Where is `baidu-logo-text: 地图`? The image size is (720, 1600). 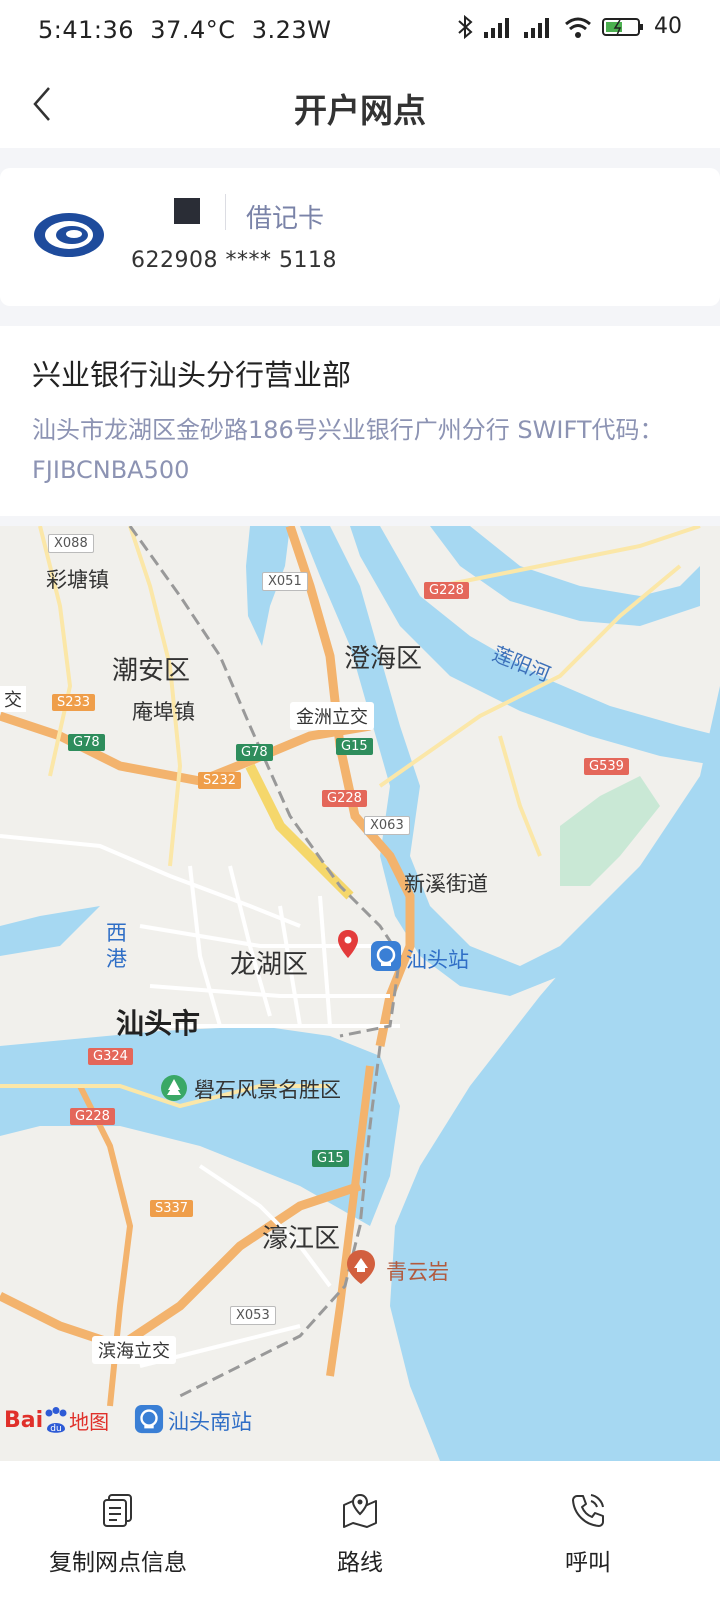
baidu-logo-text: 地图 is located at coordinates (89, 1422).